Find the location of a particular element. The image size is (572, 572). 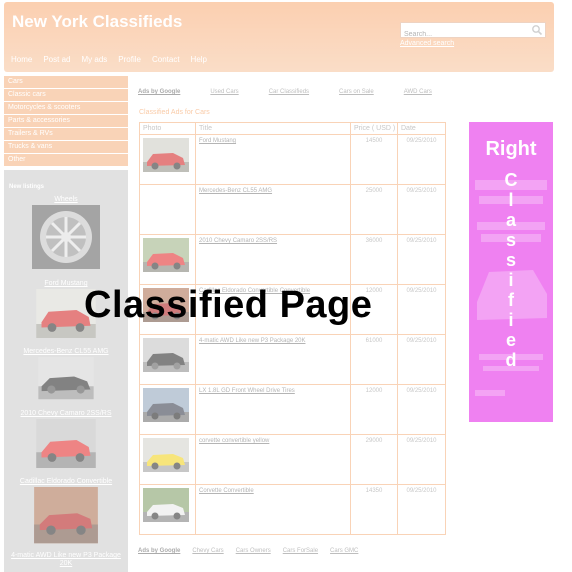

price-cell: 12000 is located at coordinates (374, 409).